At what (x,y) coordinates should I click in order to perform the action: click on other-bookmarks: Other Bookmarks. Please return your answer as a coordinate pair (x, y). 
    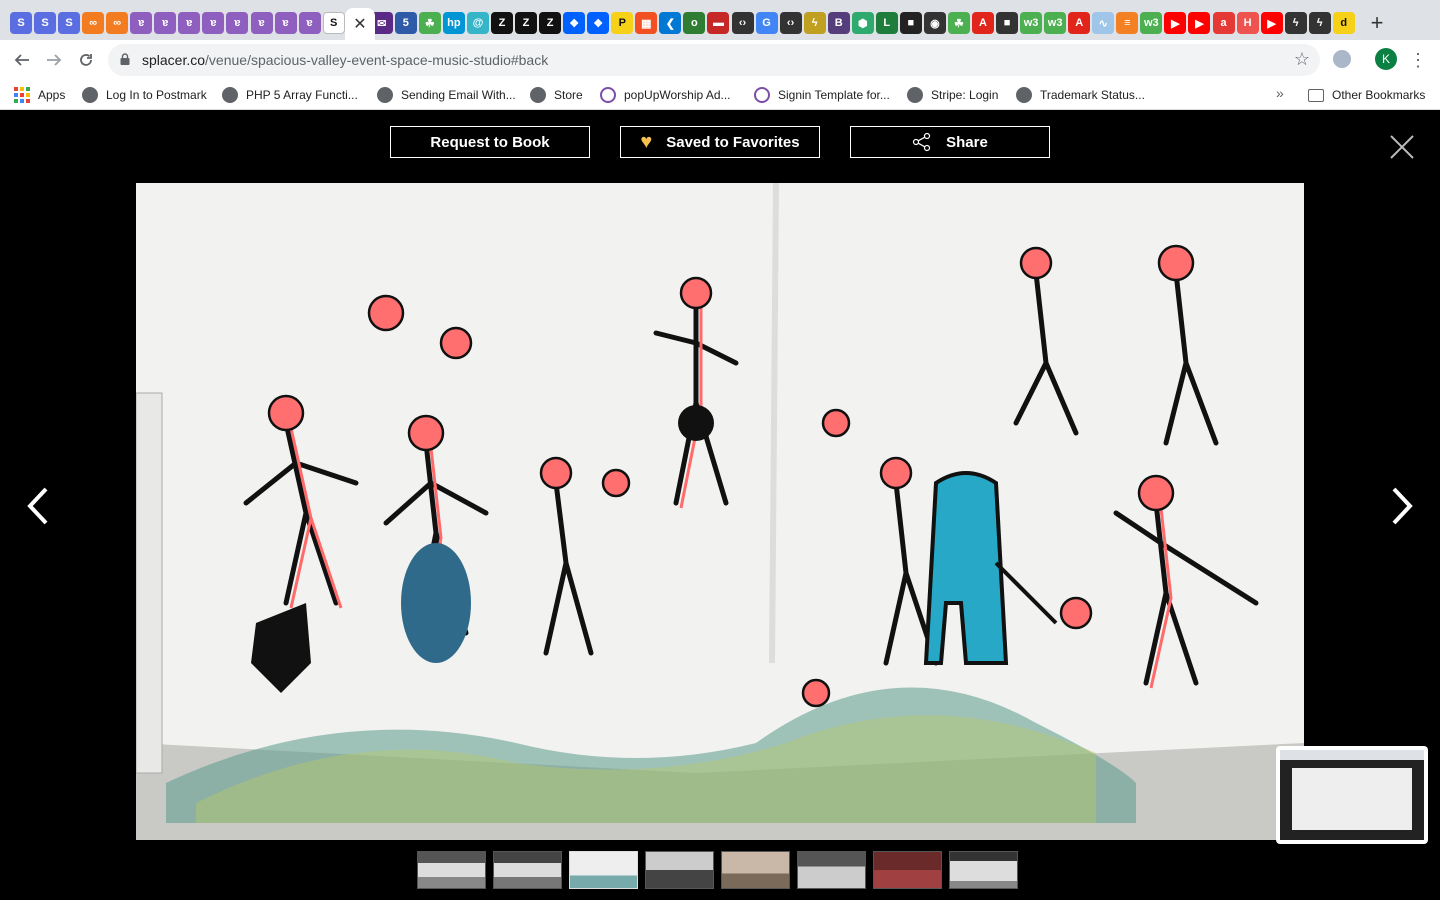
    Looking at the image, I should click on (1366, 95).